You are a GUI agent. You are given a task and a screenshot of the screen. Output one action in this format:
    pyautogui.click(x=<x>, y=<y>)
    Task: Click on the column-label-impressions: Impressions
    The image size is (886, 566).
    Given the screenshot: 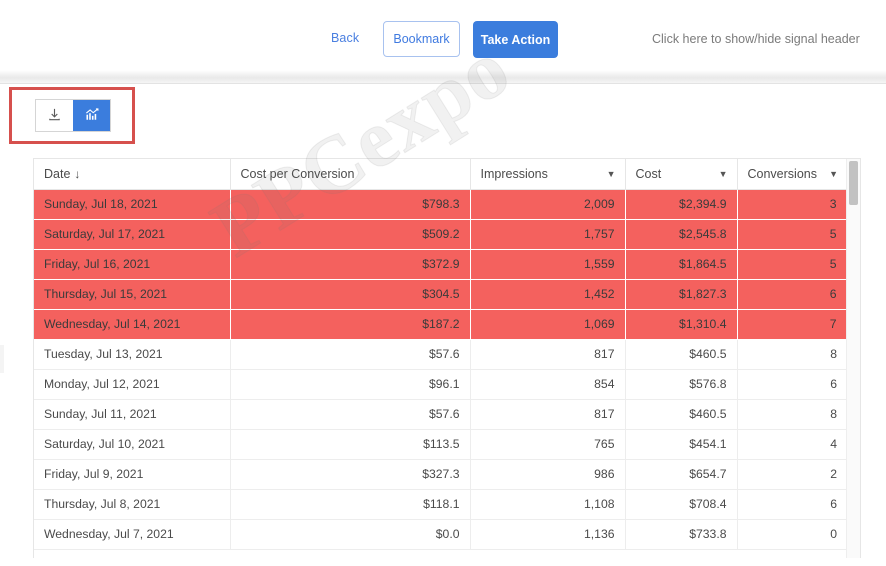 What is the action you would take?
    pyautogui.click(x=514, y=173)
    